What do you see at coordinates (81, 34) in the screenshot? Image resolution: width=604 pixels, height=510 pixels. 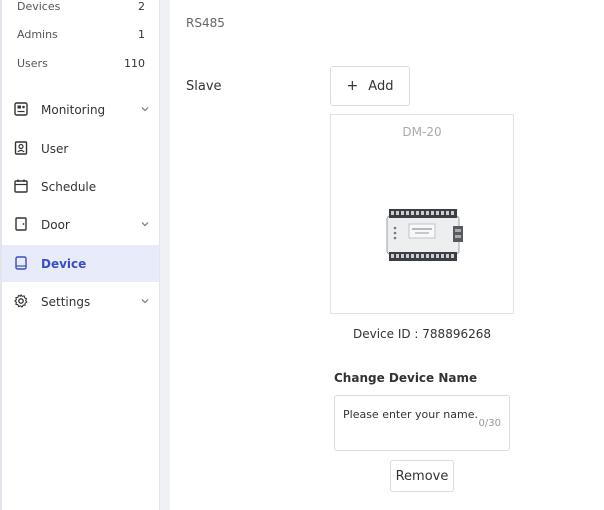 I see `stat-admins: Admins 1` at bounding box center [81, 34].